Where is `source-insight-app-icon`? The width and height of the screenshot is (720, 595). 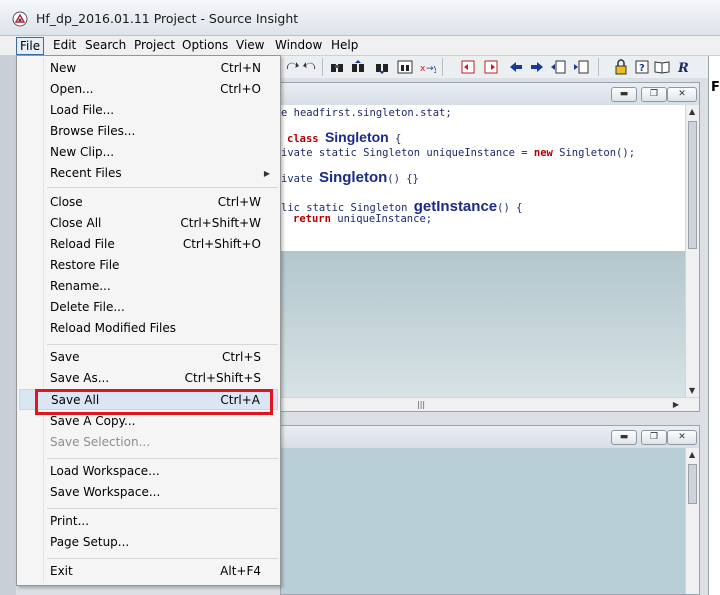
source-insight-app-icon is located at coordinates (20, 19).